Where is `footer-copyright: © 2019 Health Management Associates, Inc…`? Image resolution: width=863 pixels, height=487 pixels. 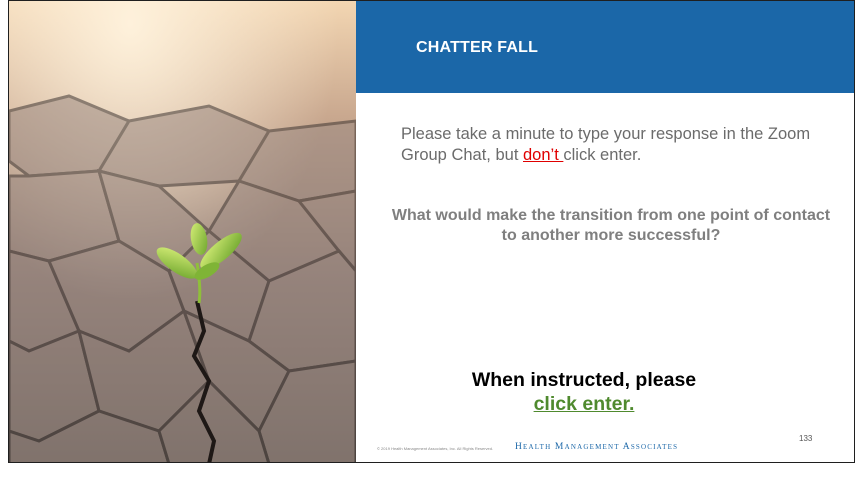
footer-copyright: © 2019 Health Management Associates, Inc… is located at coordinates (435, 448).